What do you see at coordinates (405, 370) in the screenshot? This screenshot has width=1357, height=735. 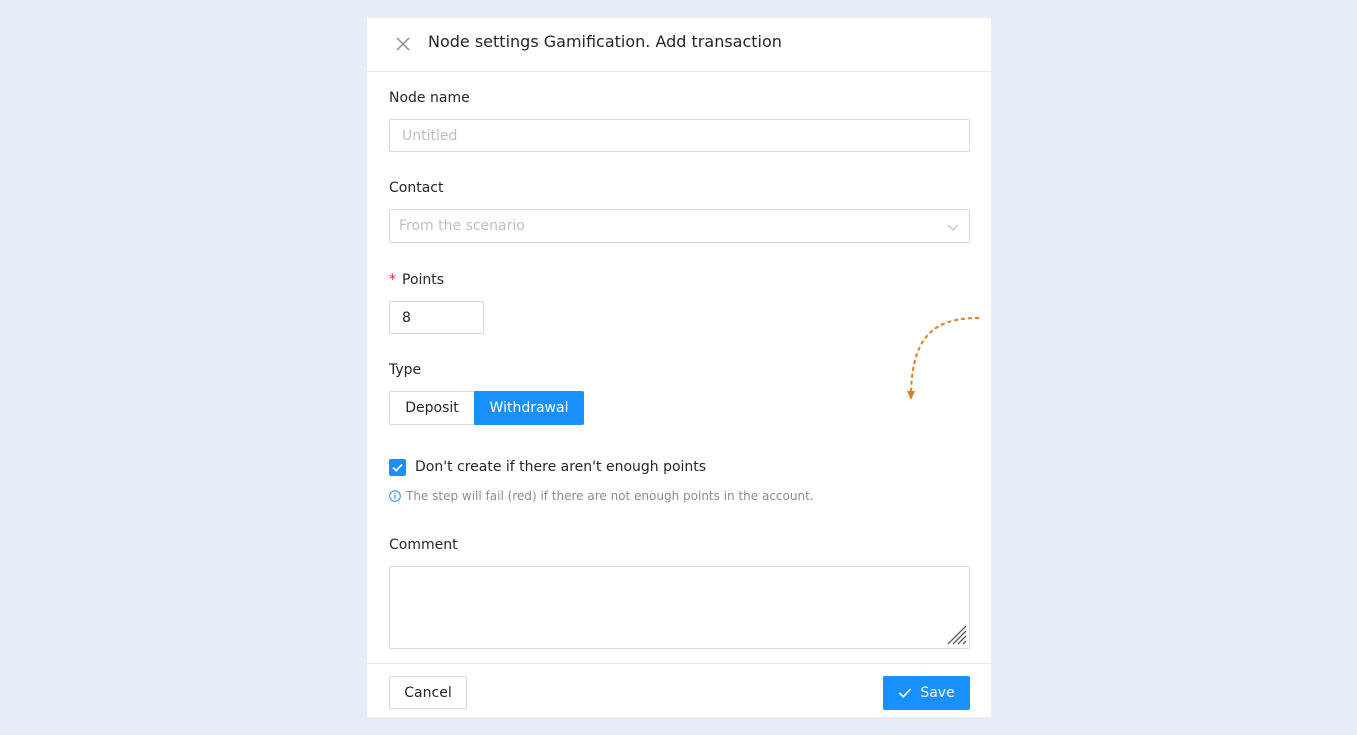 I see `type-label: Type` at bounding box center [405, 370].